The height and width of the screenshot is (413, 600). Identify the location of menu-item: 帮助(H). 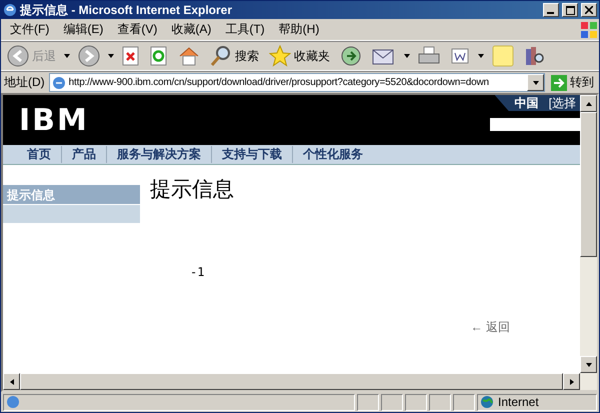
(299, 29).